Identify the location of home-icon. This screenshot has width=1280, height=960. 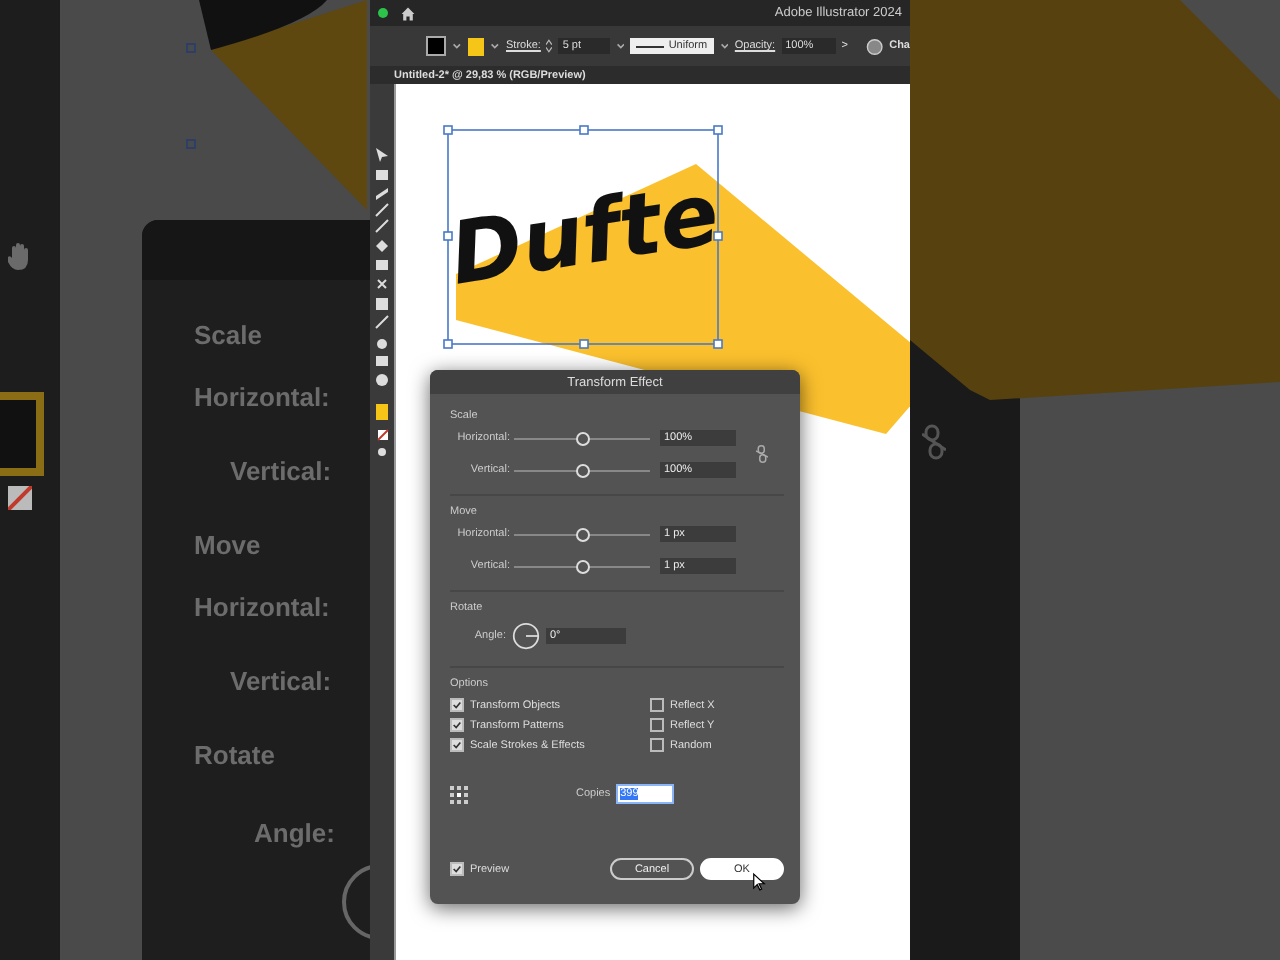
(408, 13).